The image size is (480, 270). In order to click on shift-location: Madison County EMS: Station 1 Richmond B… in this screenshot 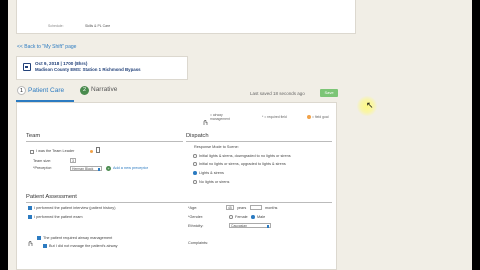, I will do `click(88, 69)`.